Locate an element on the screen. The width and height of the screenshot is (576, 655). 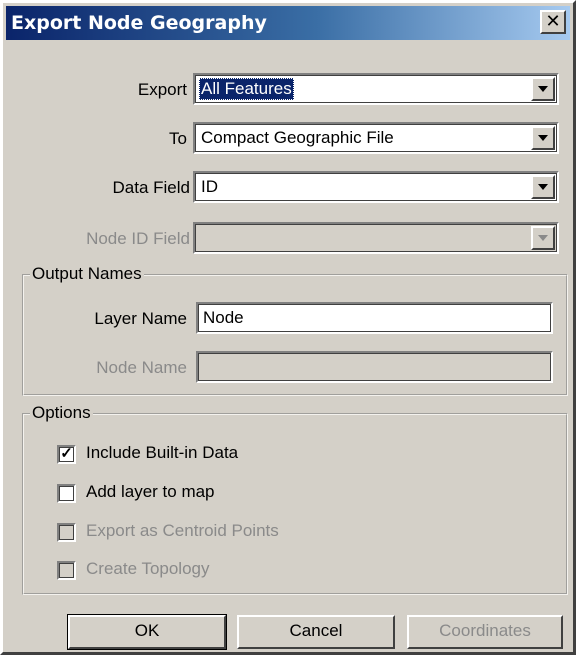
dialog-title: Export Node Geography is located at coordinates (139, 23).